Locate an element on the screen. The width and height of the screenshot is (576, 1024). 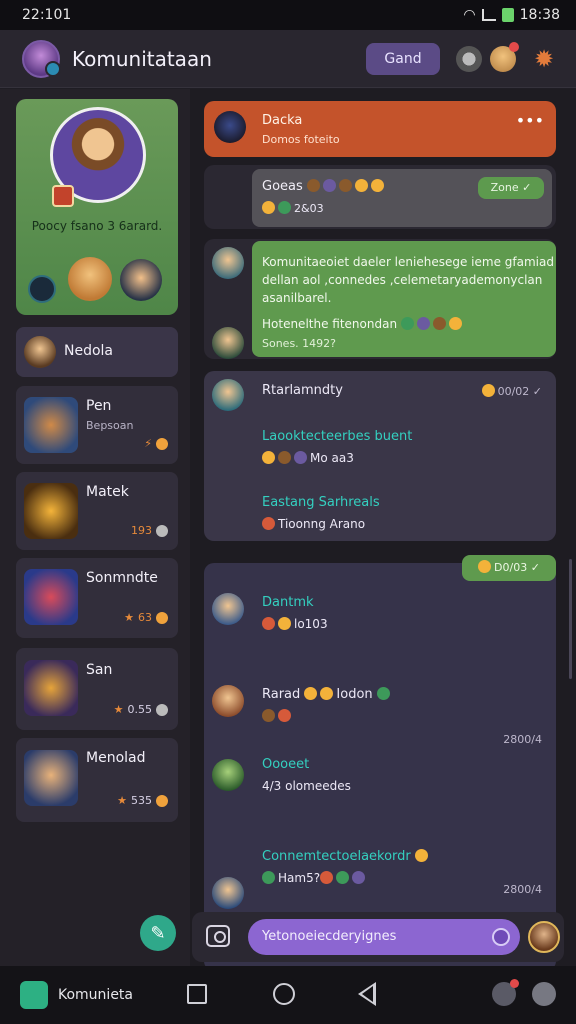
camera-icon is located at coordinates (218, 936).